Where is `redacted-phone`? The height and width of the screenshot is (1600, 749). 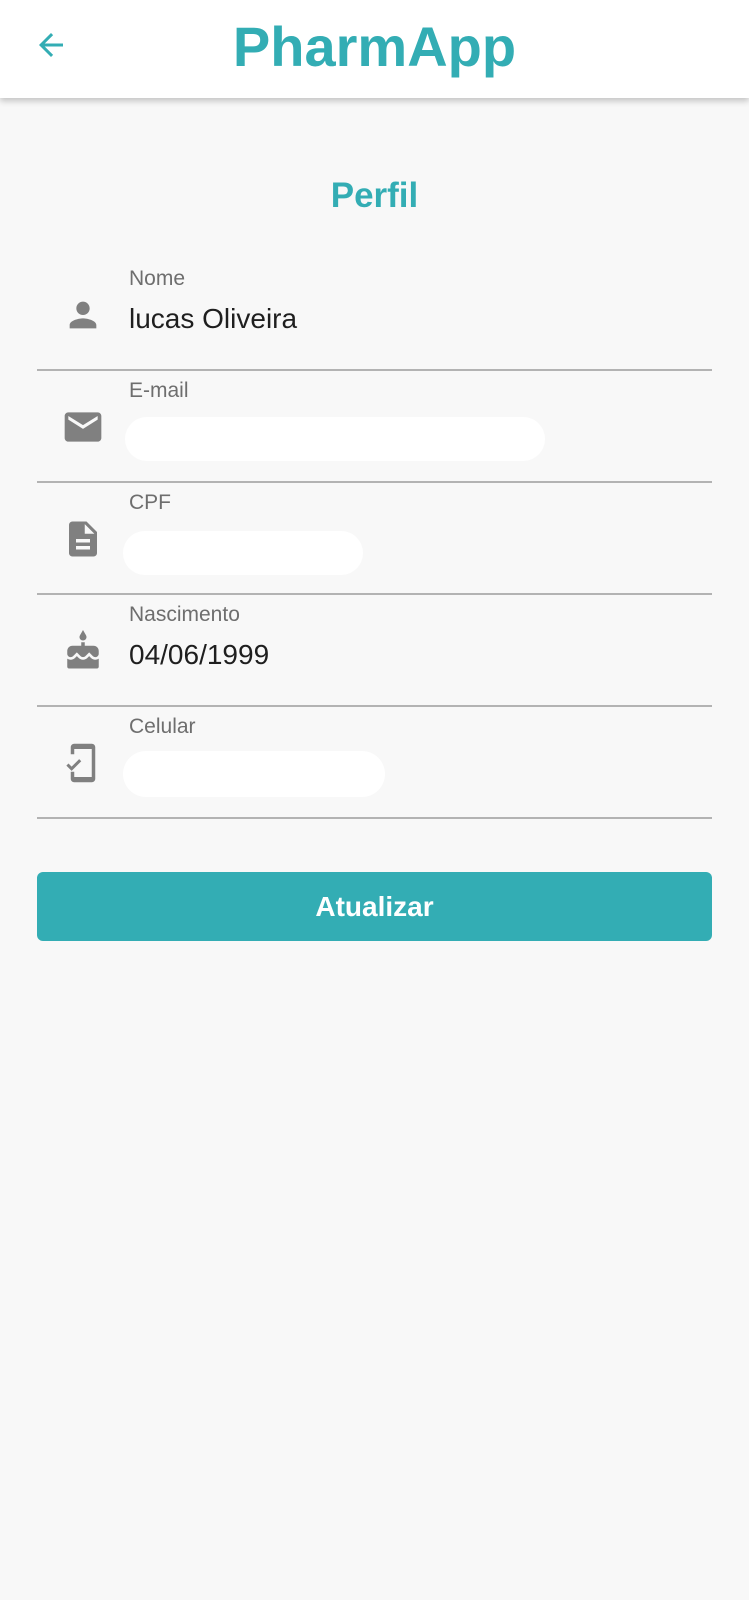 redacted-phone is located at coordinates (254, 774).